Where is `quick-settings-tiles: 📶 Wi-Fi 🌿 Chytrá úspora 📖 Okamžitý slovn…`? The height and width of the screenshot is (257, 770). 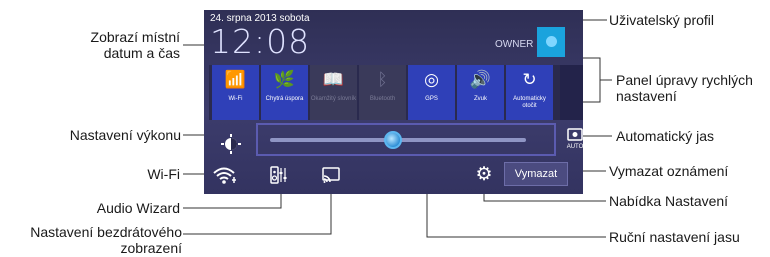
quick-settings-tiles: 📶 Wi-Fi 🌿 Chytrá úspora 📖 Okamžitý slovn… is located at coordinates (384, 92).